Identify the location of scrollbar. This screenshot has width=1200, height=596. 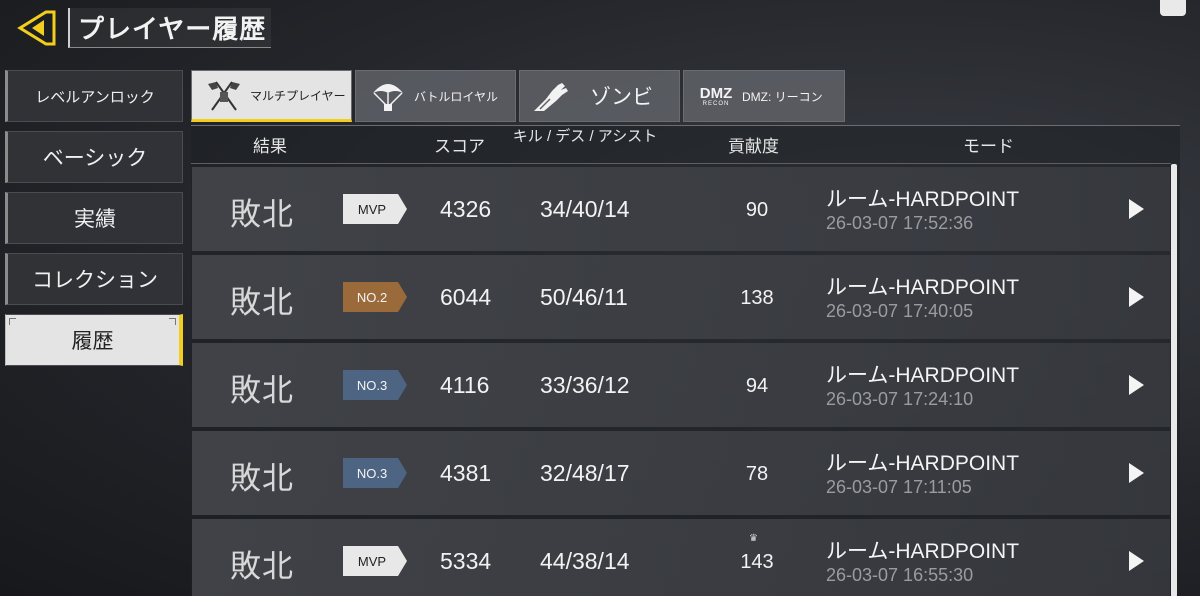
(1174, 380).